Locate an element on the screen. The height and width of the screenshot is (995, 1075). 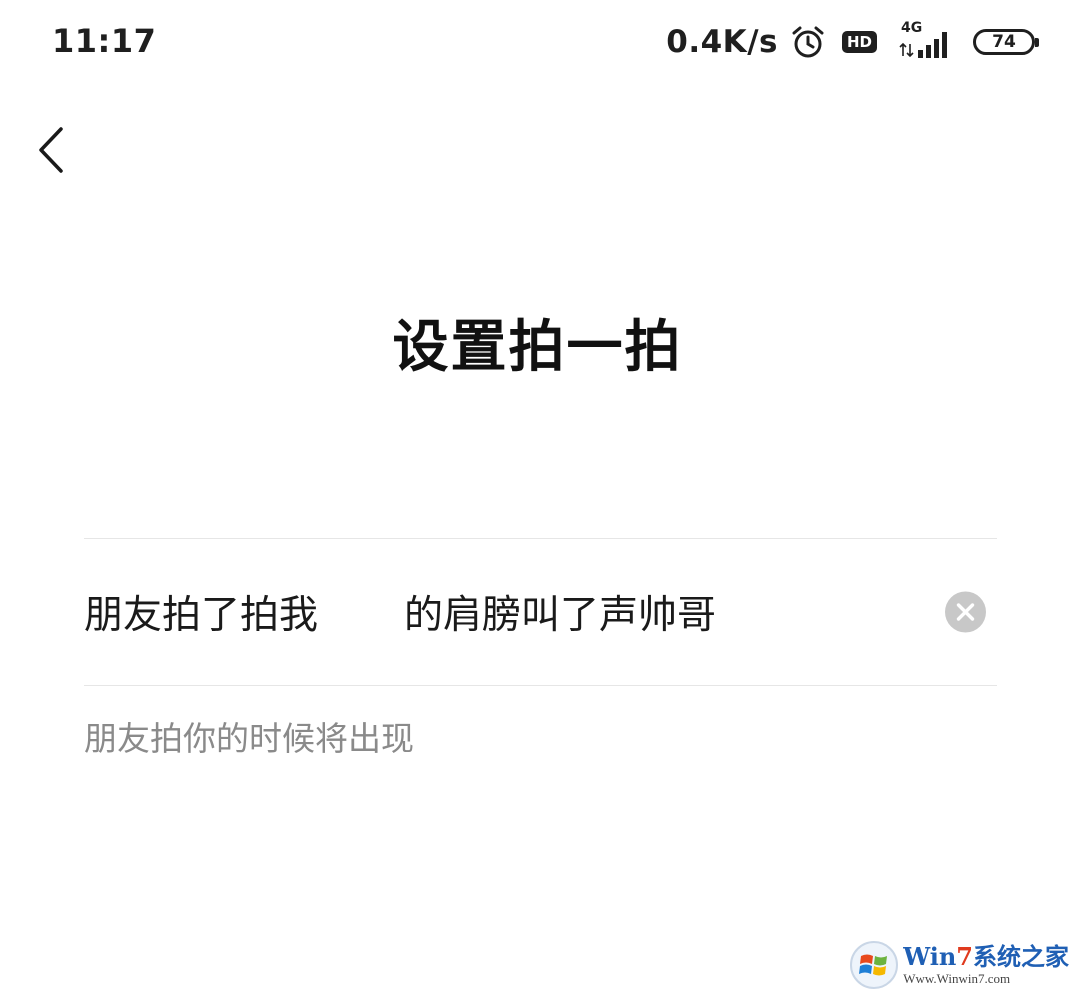
watermark-brand: Win7系统之家 is located at coordinates (986, 956).